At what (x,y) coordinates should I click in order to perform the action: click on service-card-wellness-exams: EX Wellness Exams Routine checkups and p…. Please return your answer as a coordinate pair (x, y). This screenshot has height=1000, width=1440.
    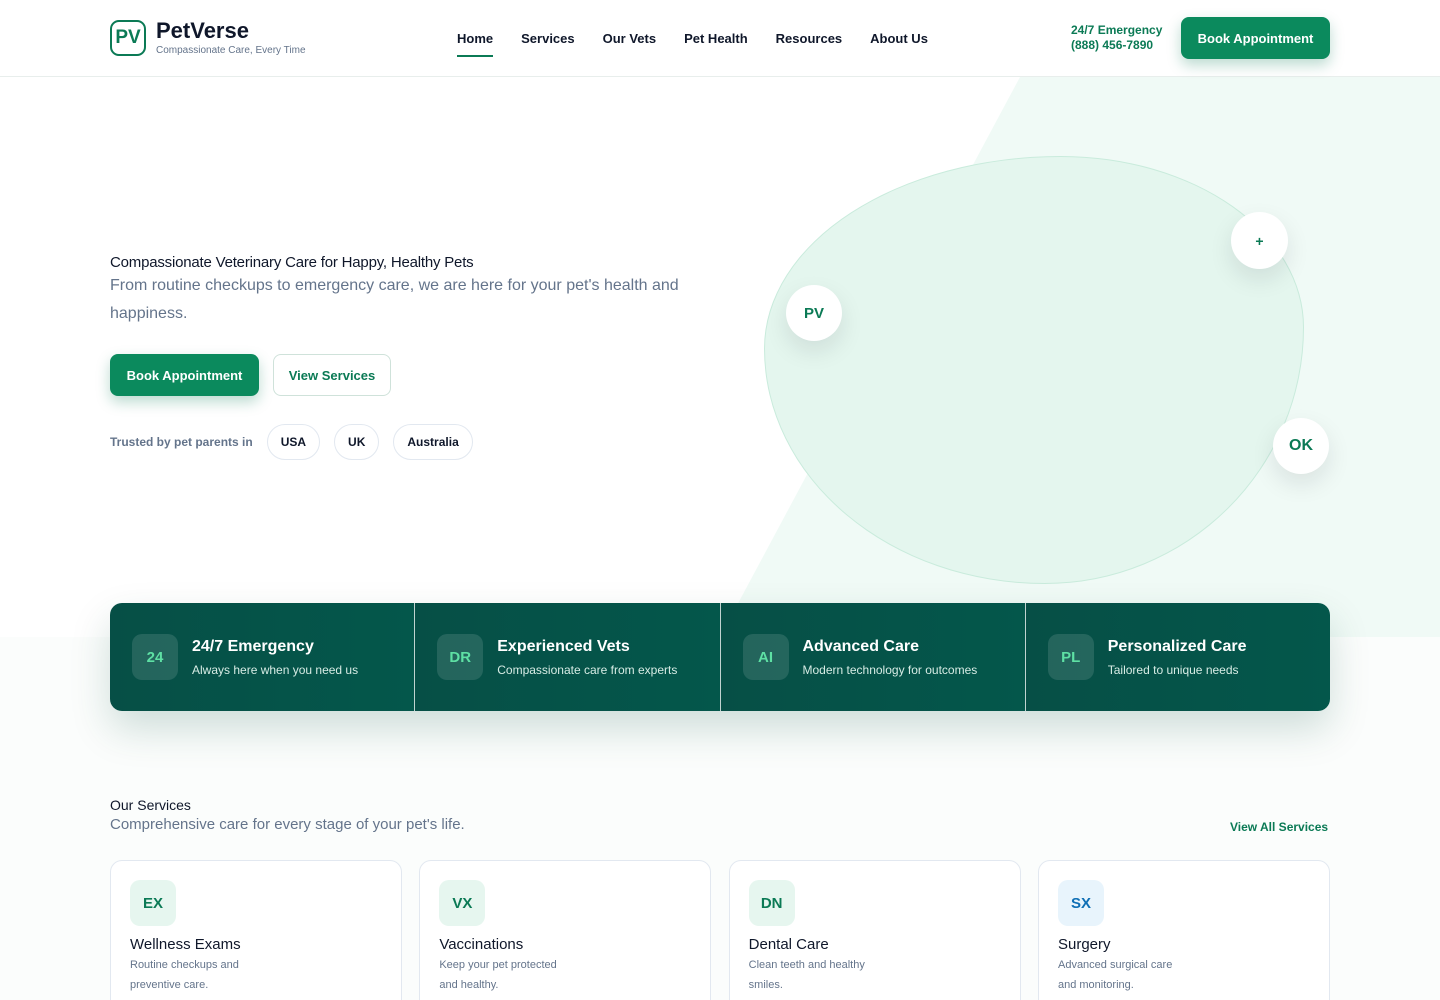
    Looking at the image, I should click on (256, 930).